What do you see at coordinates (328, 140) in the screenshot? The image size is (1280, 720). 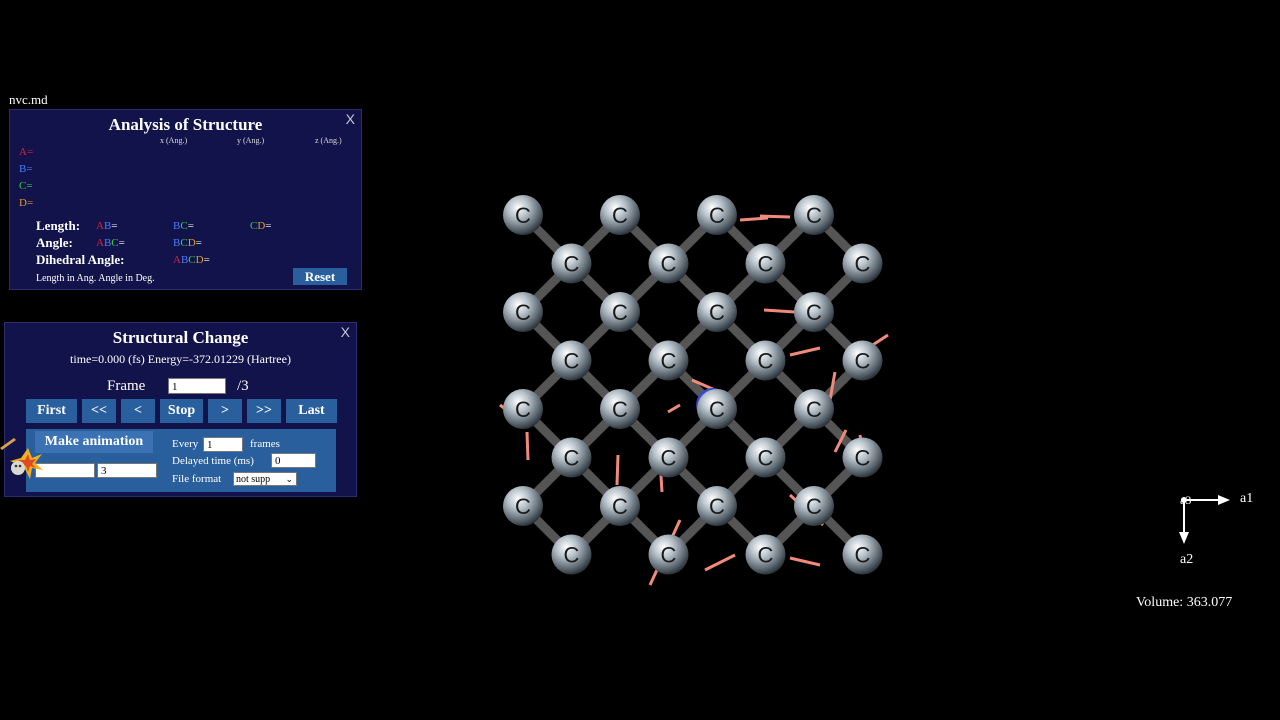 I see `z-axis-header: z (Ang.)` at bounding box center [328, 140].